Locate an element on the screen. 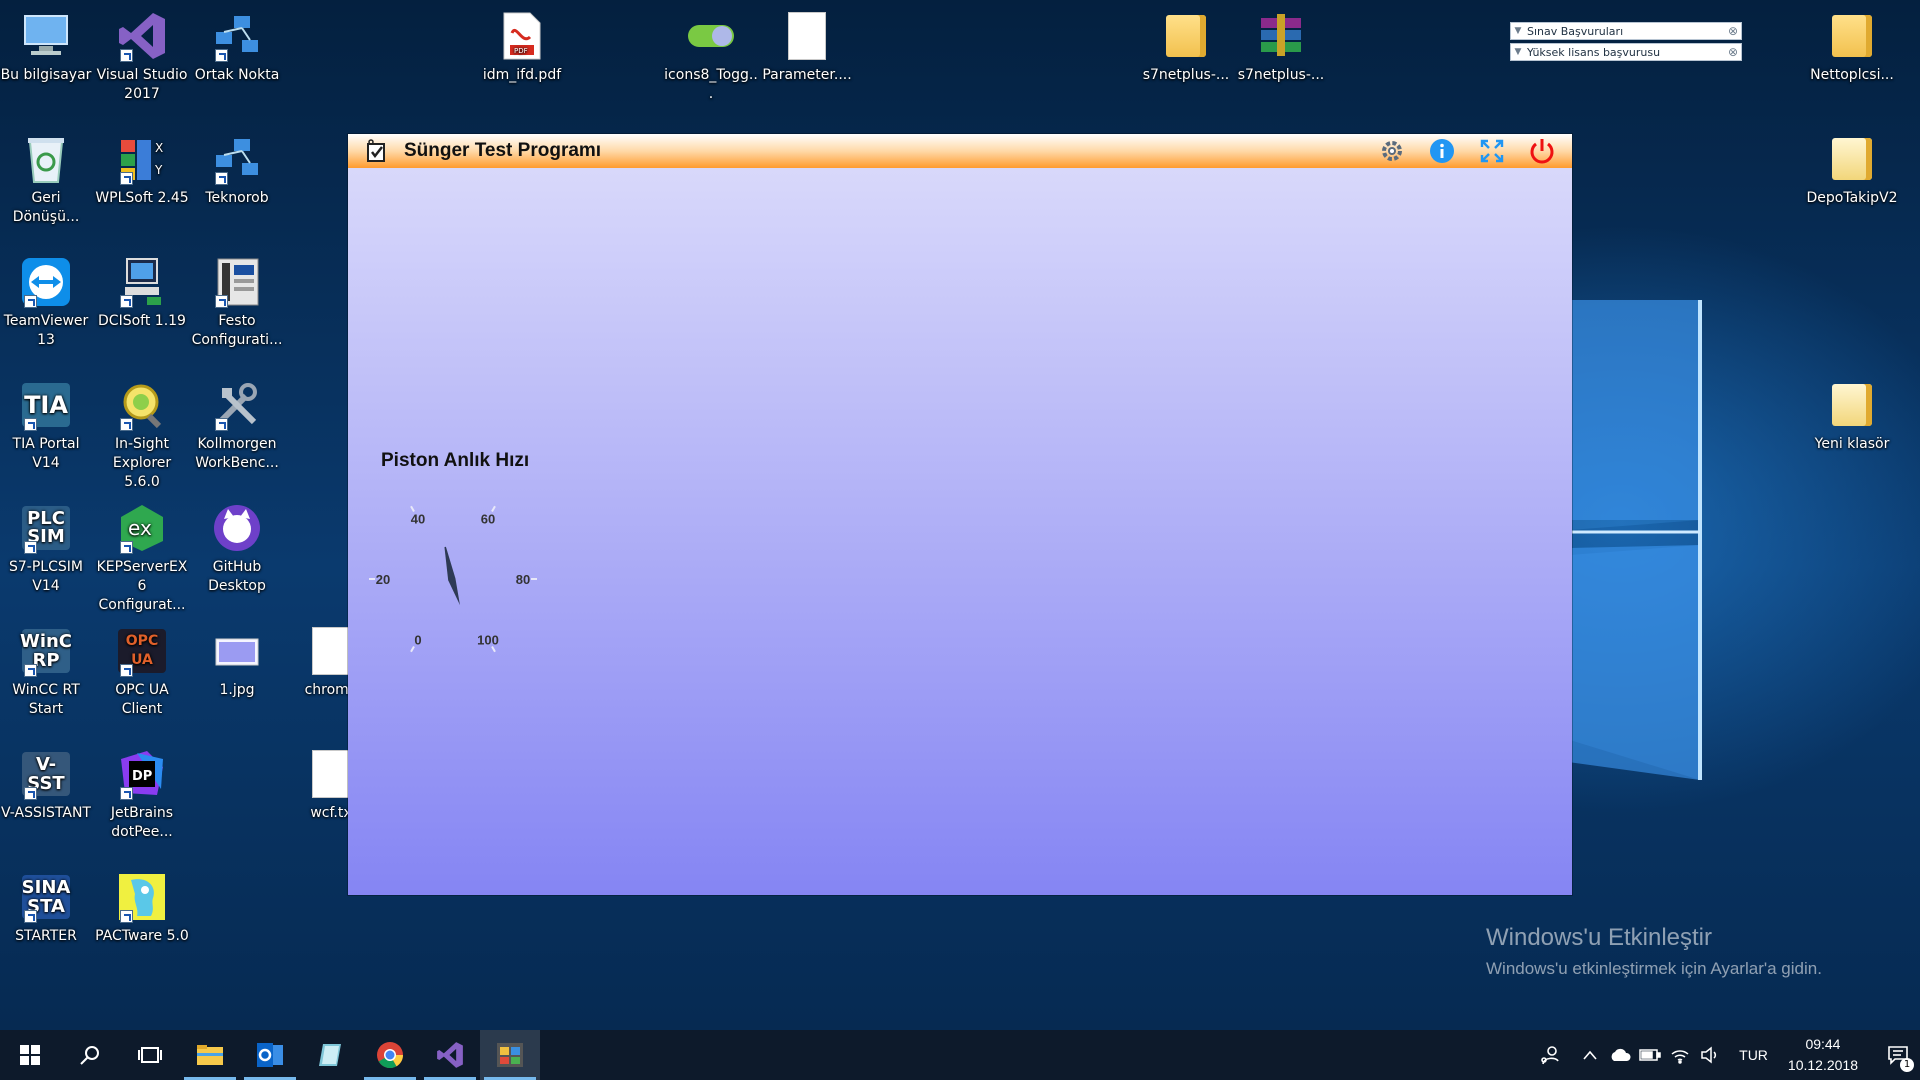 This screenshot has height=1080, width=1920. people-icon is located at coordinates (1550, 1055).